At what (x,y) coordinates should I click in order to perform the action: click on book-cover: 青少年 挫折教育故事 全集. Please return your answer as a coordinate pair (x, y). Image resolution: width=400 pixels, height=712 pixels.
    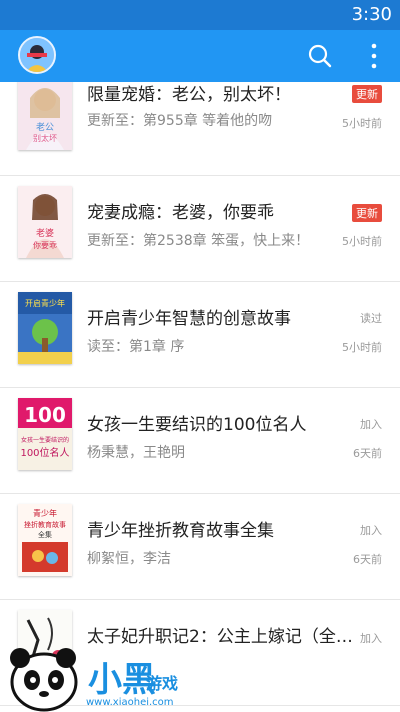
    Looking at the image, I should click on (45, 540).